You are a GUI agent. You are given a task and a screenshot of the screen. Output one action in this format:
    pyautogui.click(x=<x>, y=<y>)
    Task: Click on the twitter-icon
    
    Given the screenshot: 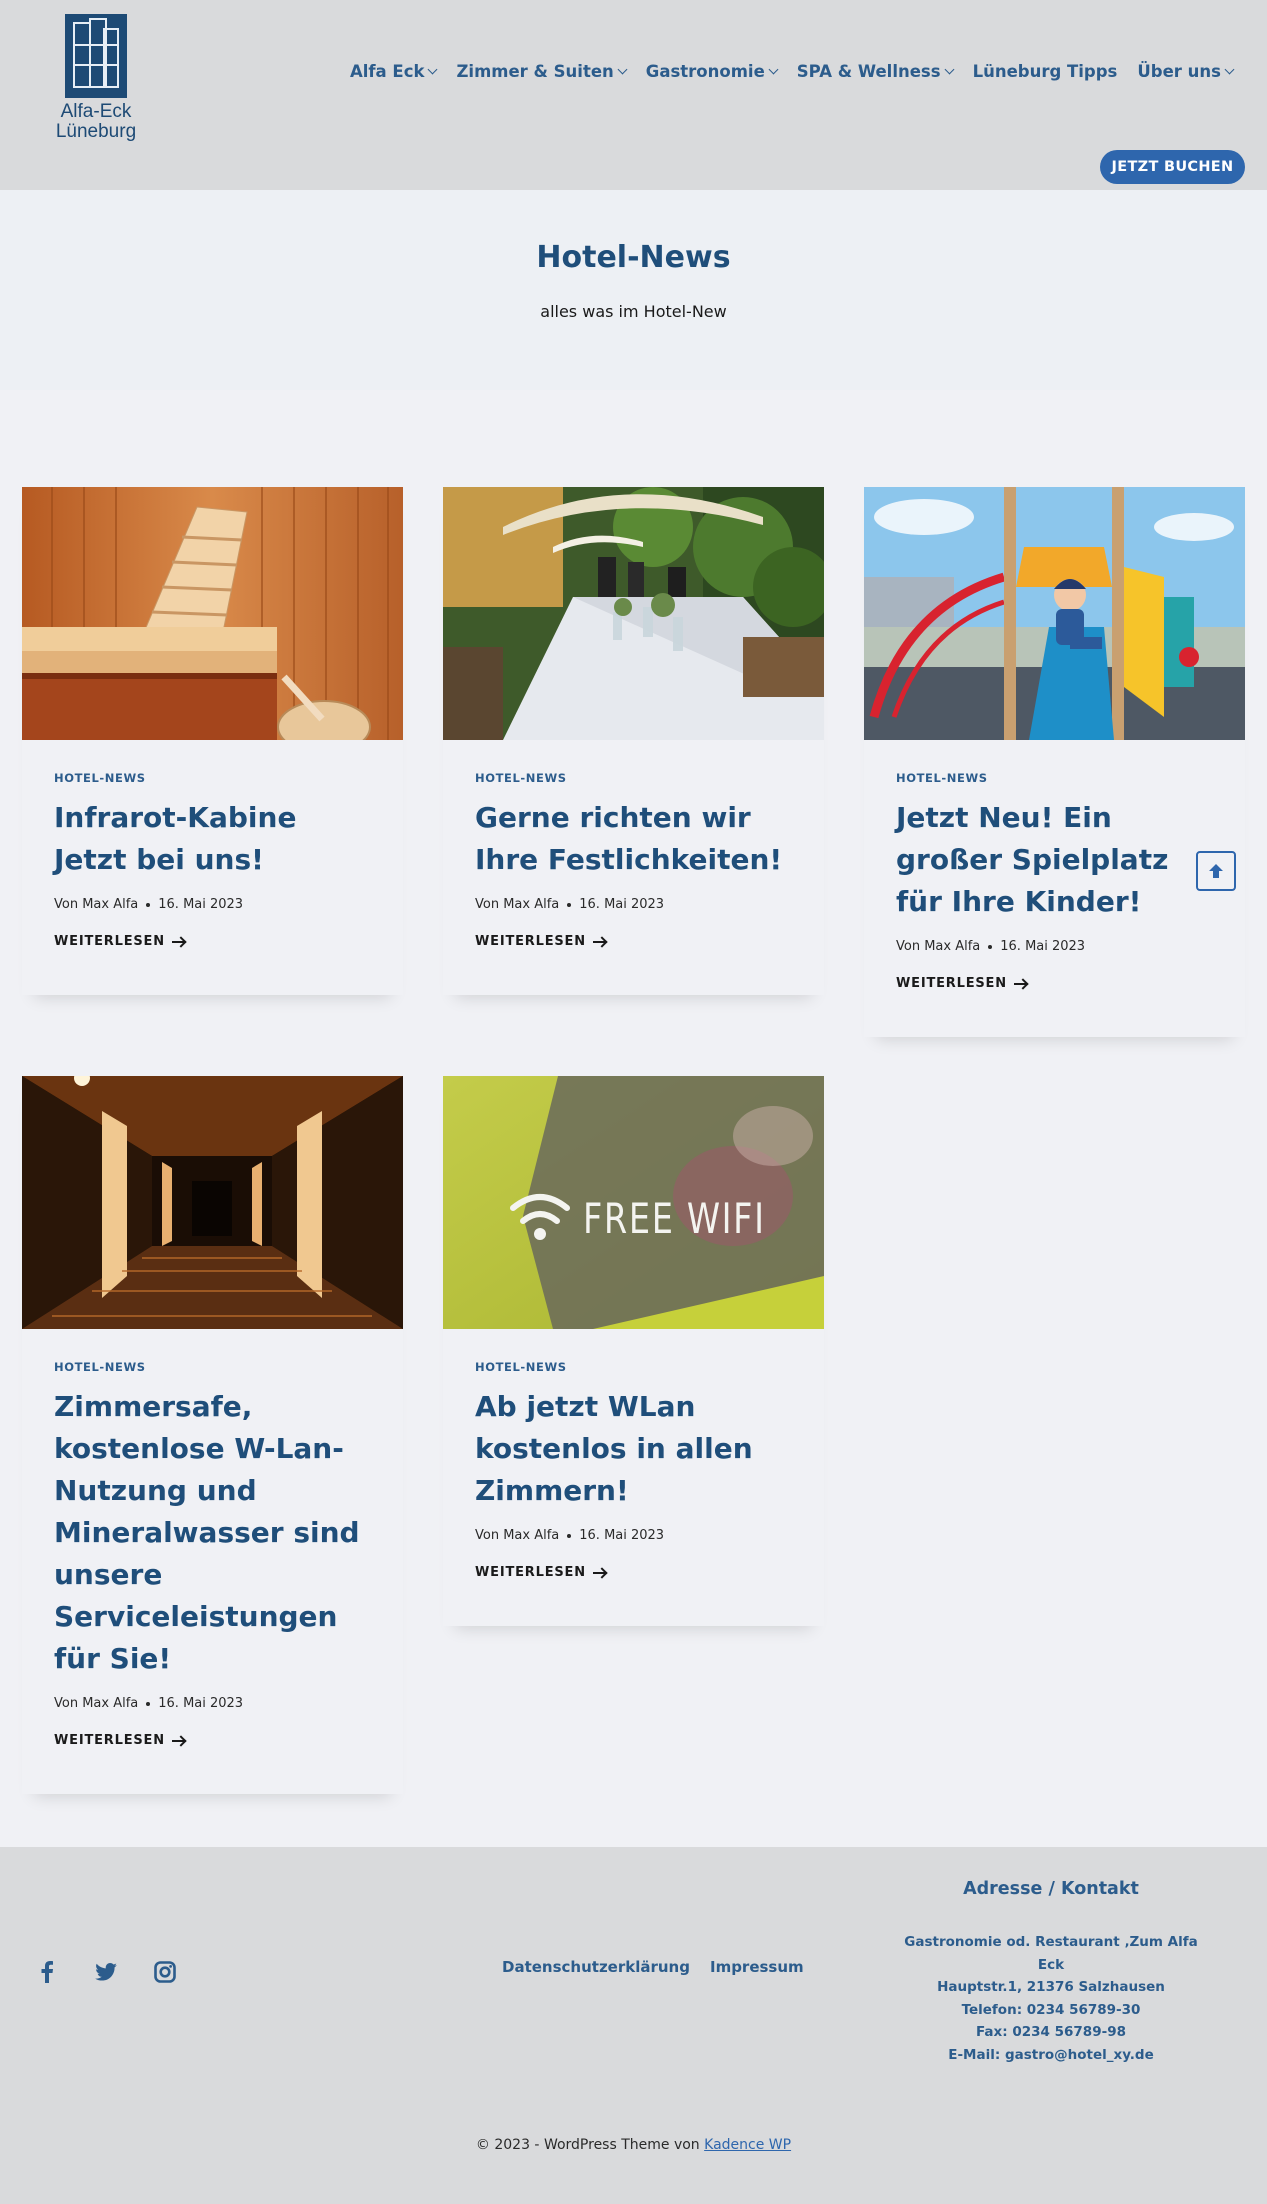 What is the action you would take?
    pyautogui.click(x=106, y=1972)
    